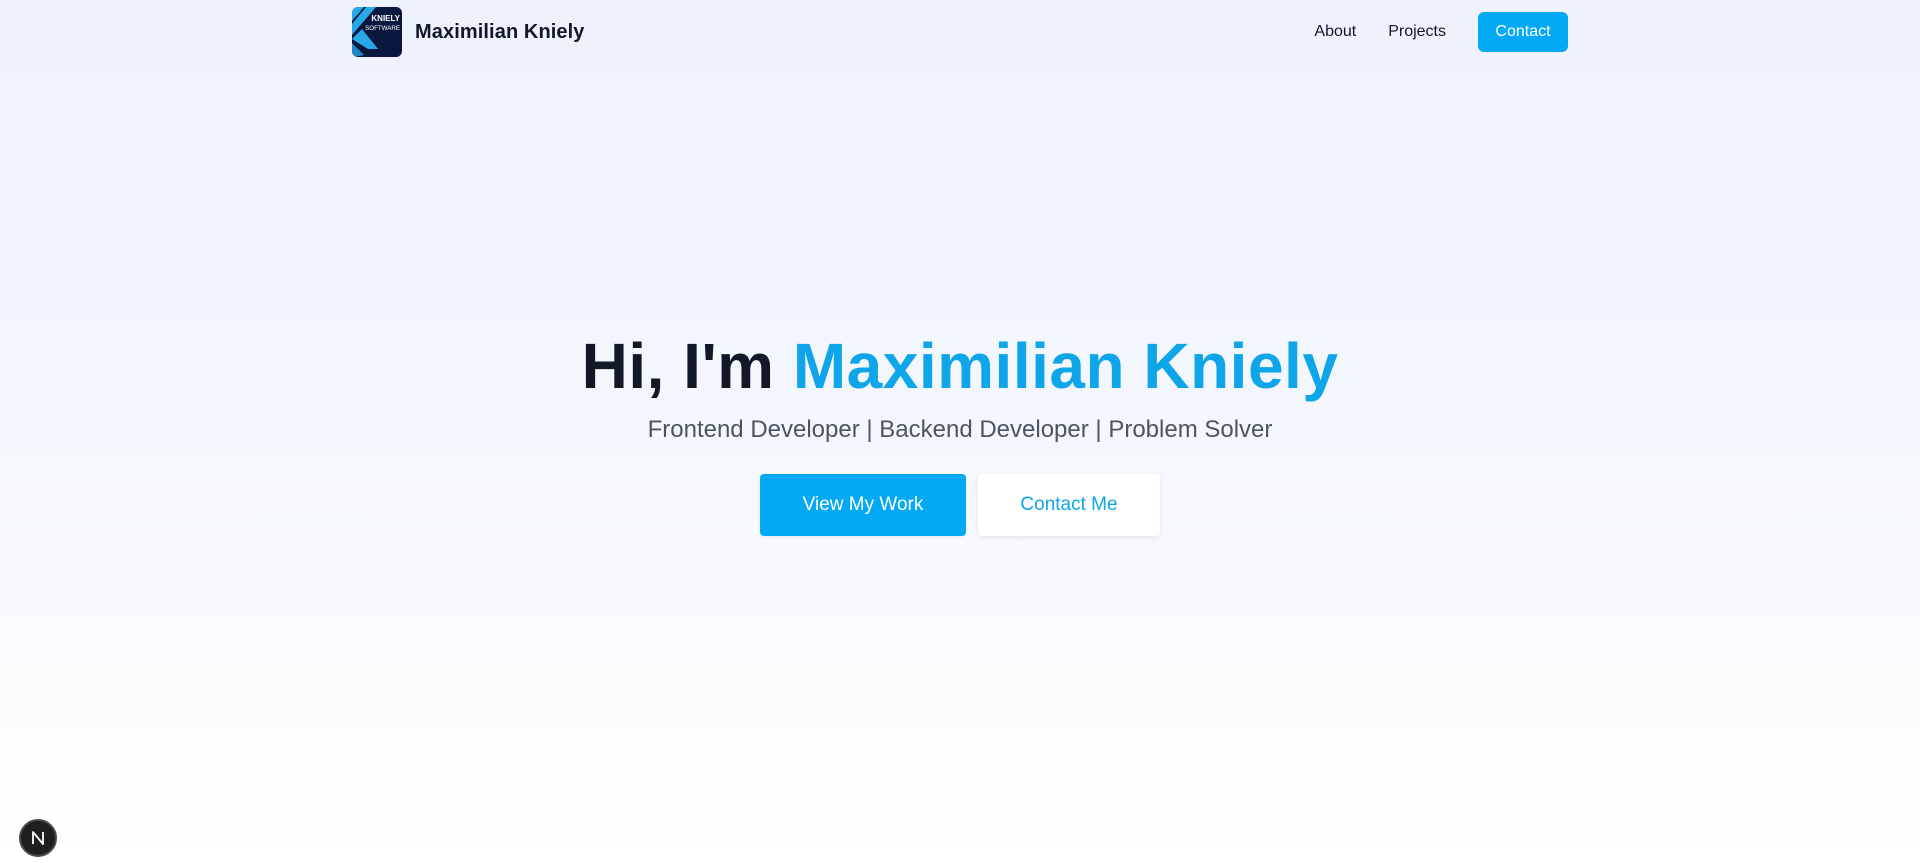 This screenshot has width=1920, height=863. I want to click on hero-buttons: View My Work Contact Me, so click(960, 505).